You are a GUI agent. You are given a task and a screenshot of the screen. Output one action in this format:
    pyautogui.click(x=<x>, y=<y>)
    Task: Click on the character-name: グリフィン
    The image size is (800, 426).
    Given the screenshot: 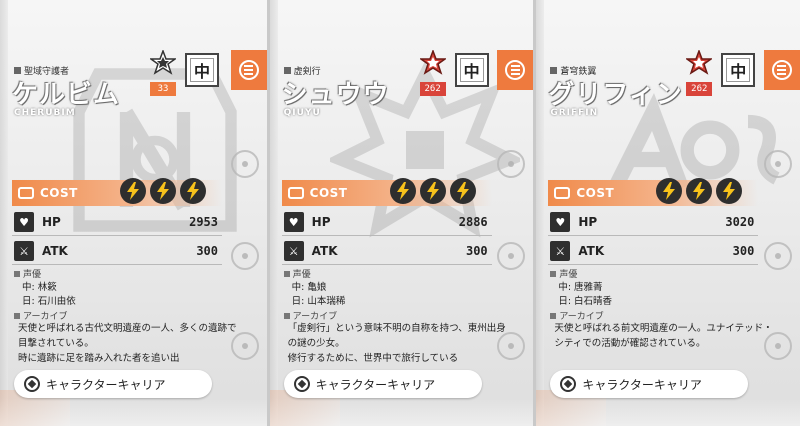 What is the action you would take?
    pyautogui.click(x=615, y=95)
    